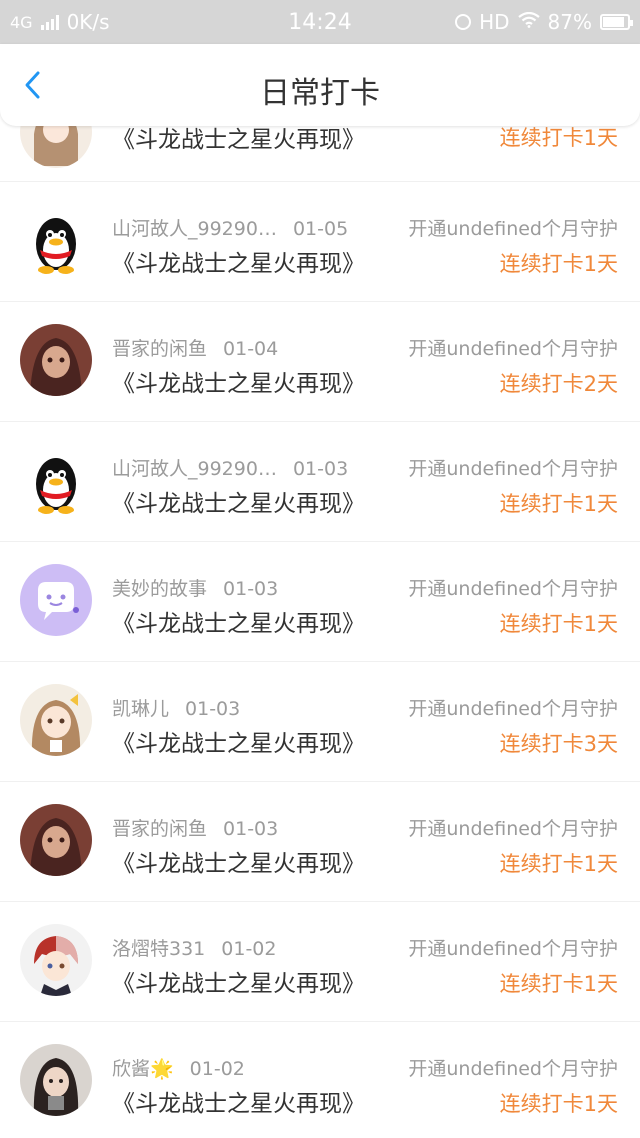  What do you see at coordinates (49, 22) in the screenshot?
I see `signal-icon` at bounding box center [49, 22].